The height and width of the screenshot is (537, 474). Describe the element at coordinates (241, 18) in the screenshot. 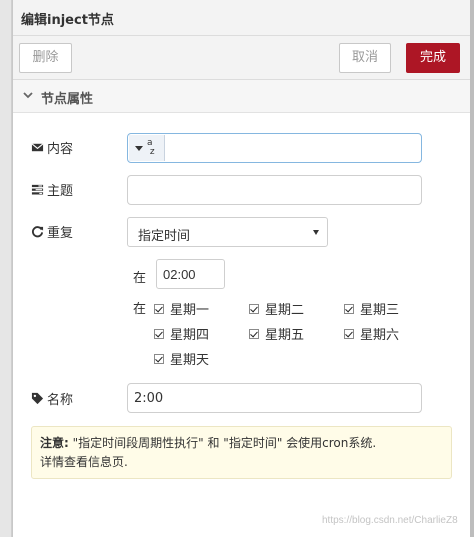

I see `tray-titlebar: 编辑inject节点` at that location.